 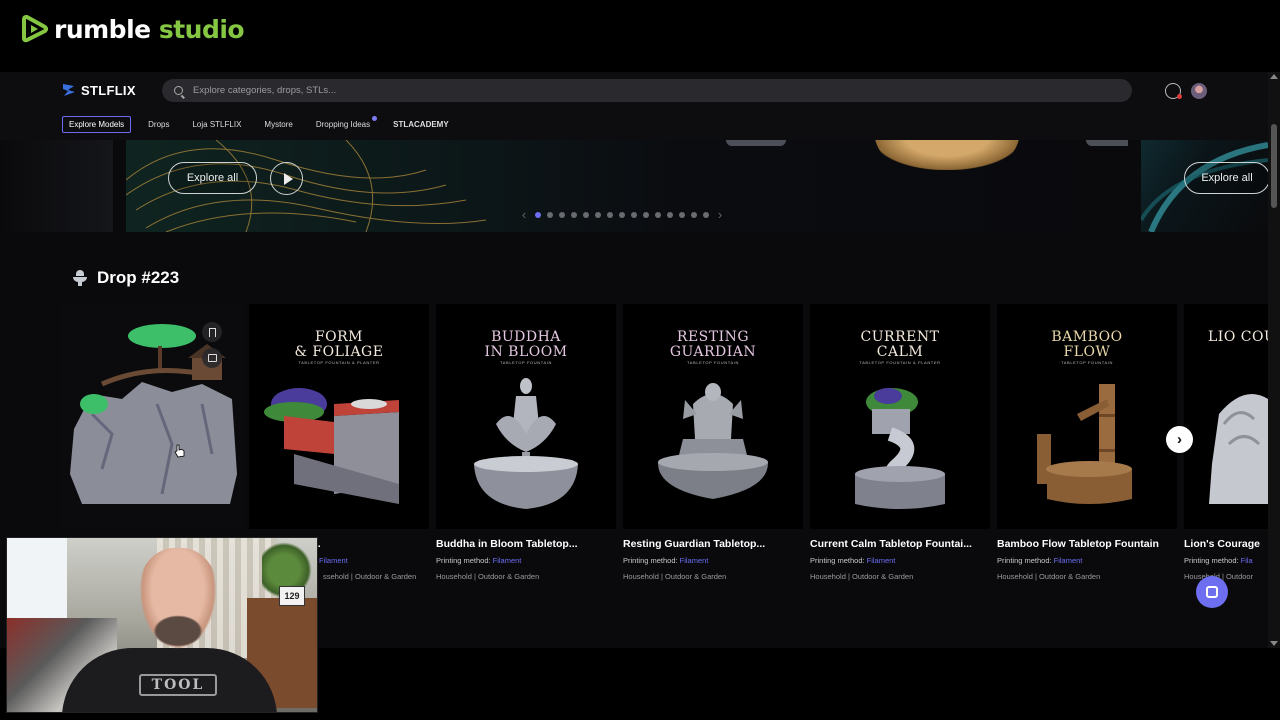 I want to click on buddha-fountain-image, so click(x=526, y=443).